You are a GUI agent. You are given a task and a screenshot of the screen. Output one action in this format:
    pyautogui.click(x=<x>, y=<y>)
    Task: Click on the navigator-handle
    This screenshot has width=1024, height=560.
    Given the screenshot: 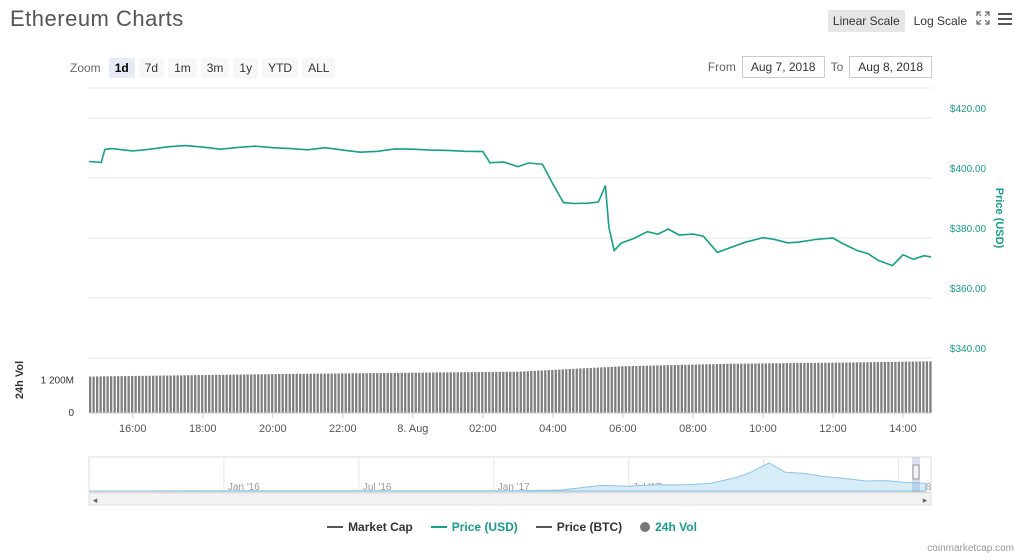 What is the action you would take?
    pyautogui.click(x=916, y=472)
    